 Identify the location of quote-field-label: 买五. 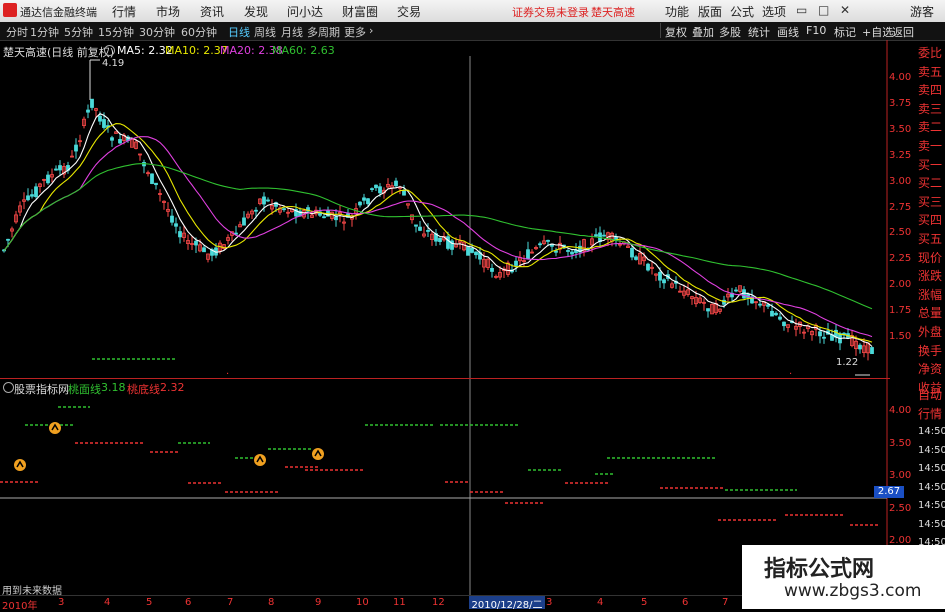
(930, 238).